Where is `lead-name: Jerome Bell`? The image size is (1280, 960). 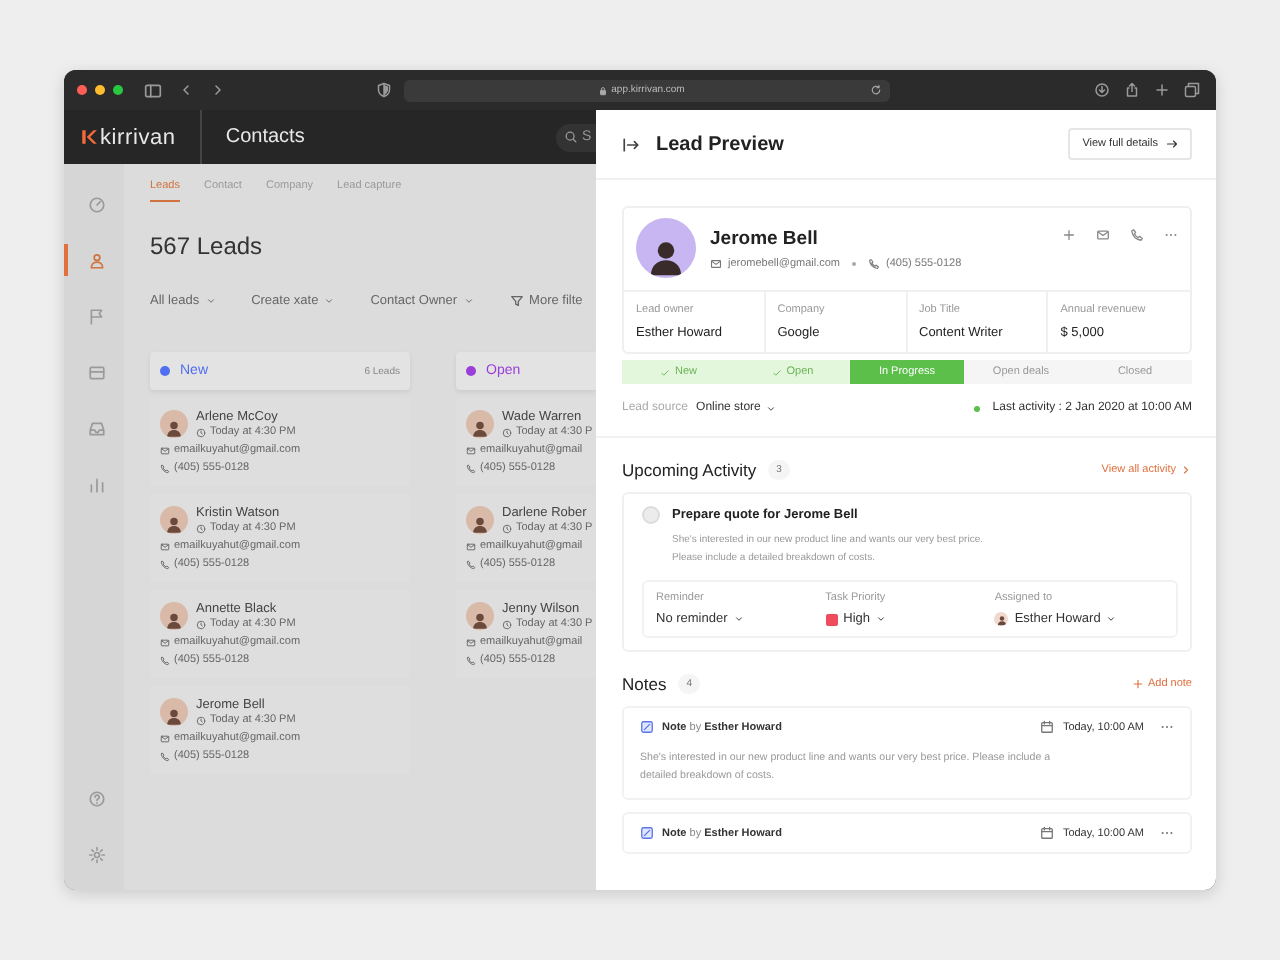 lead-name: Jerome Bell is located at coordinates (765, 238).